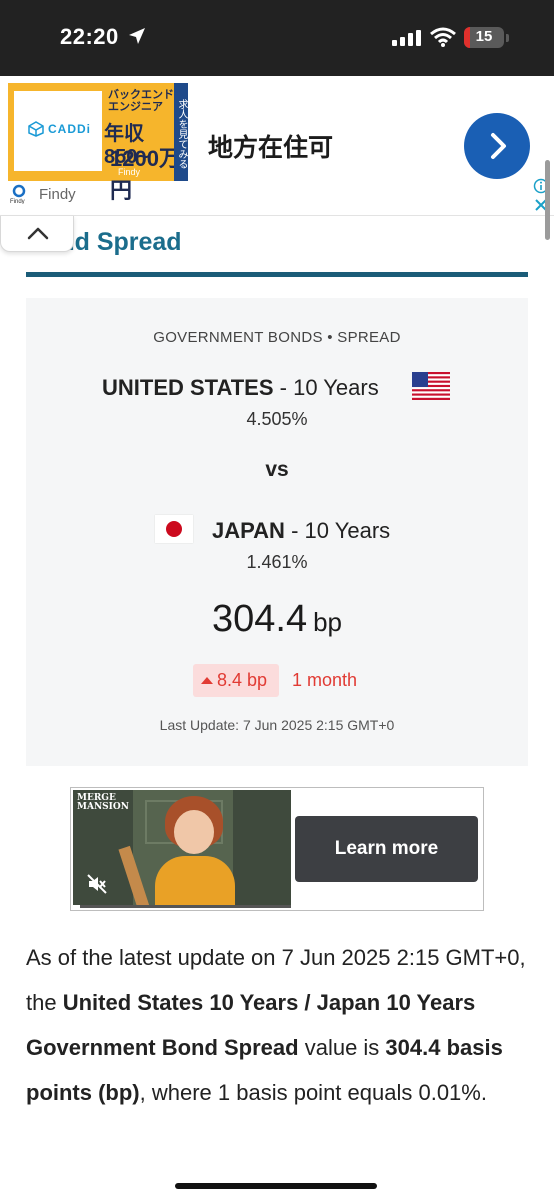 This screenshot has width=554, height=1200. Describe the element at coordinates (277, 337) in the screenshot. I see `card-caption: GOVERNMENT BONDS • SPREAD` at that location.